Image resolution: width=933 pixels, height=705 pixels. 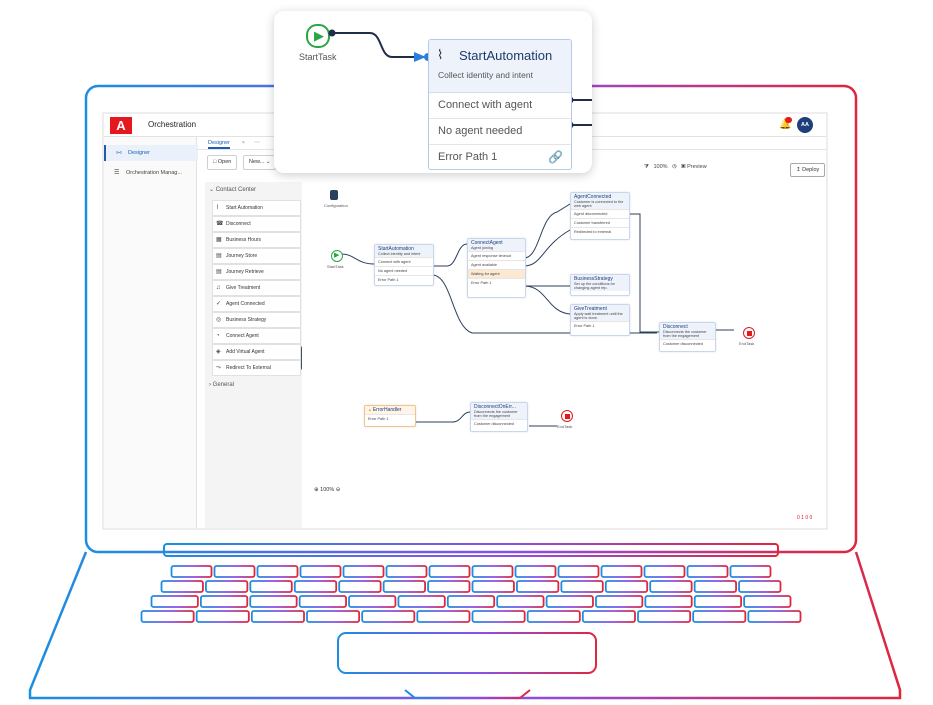 I want to click on new-button: New... ⌄, so click(x=260, y=162).